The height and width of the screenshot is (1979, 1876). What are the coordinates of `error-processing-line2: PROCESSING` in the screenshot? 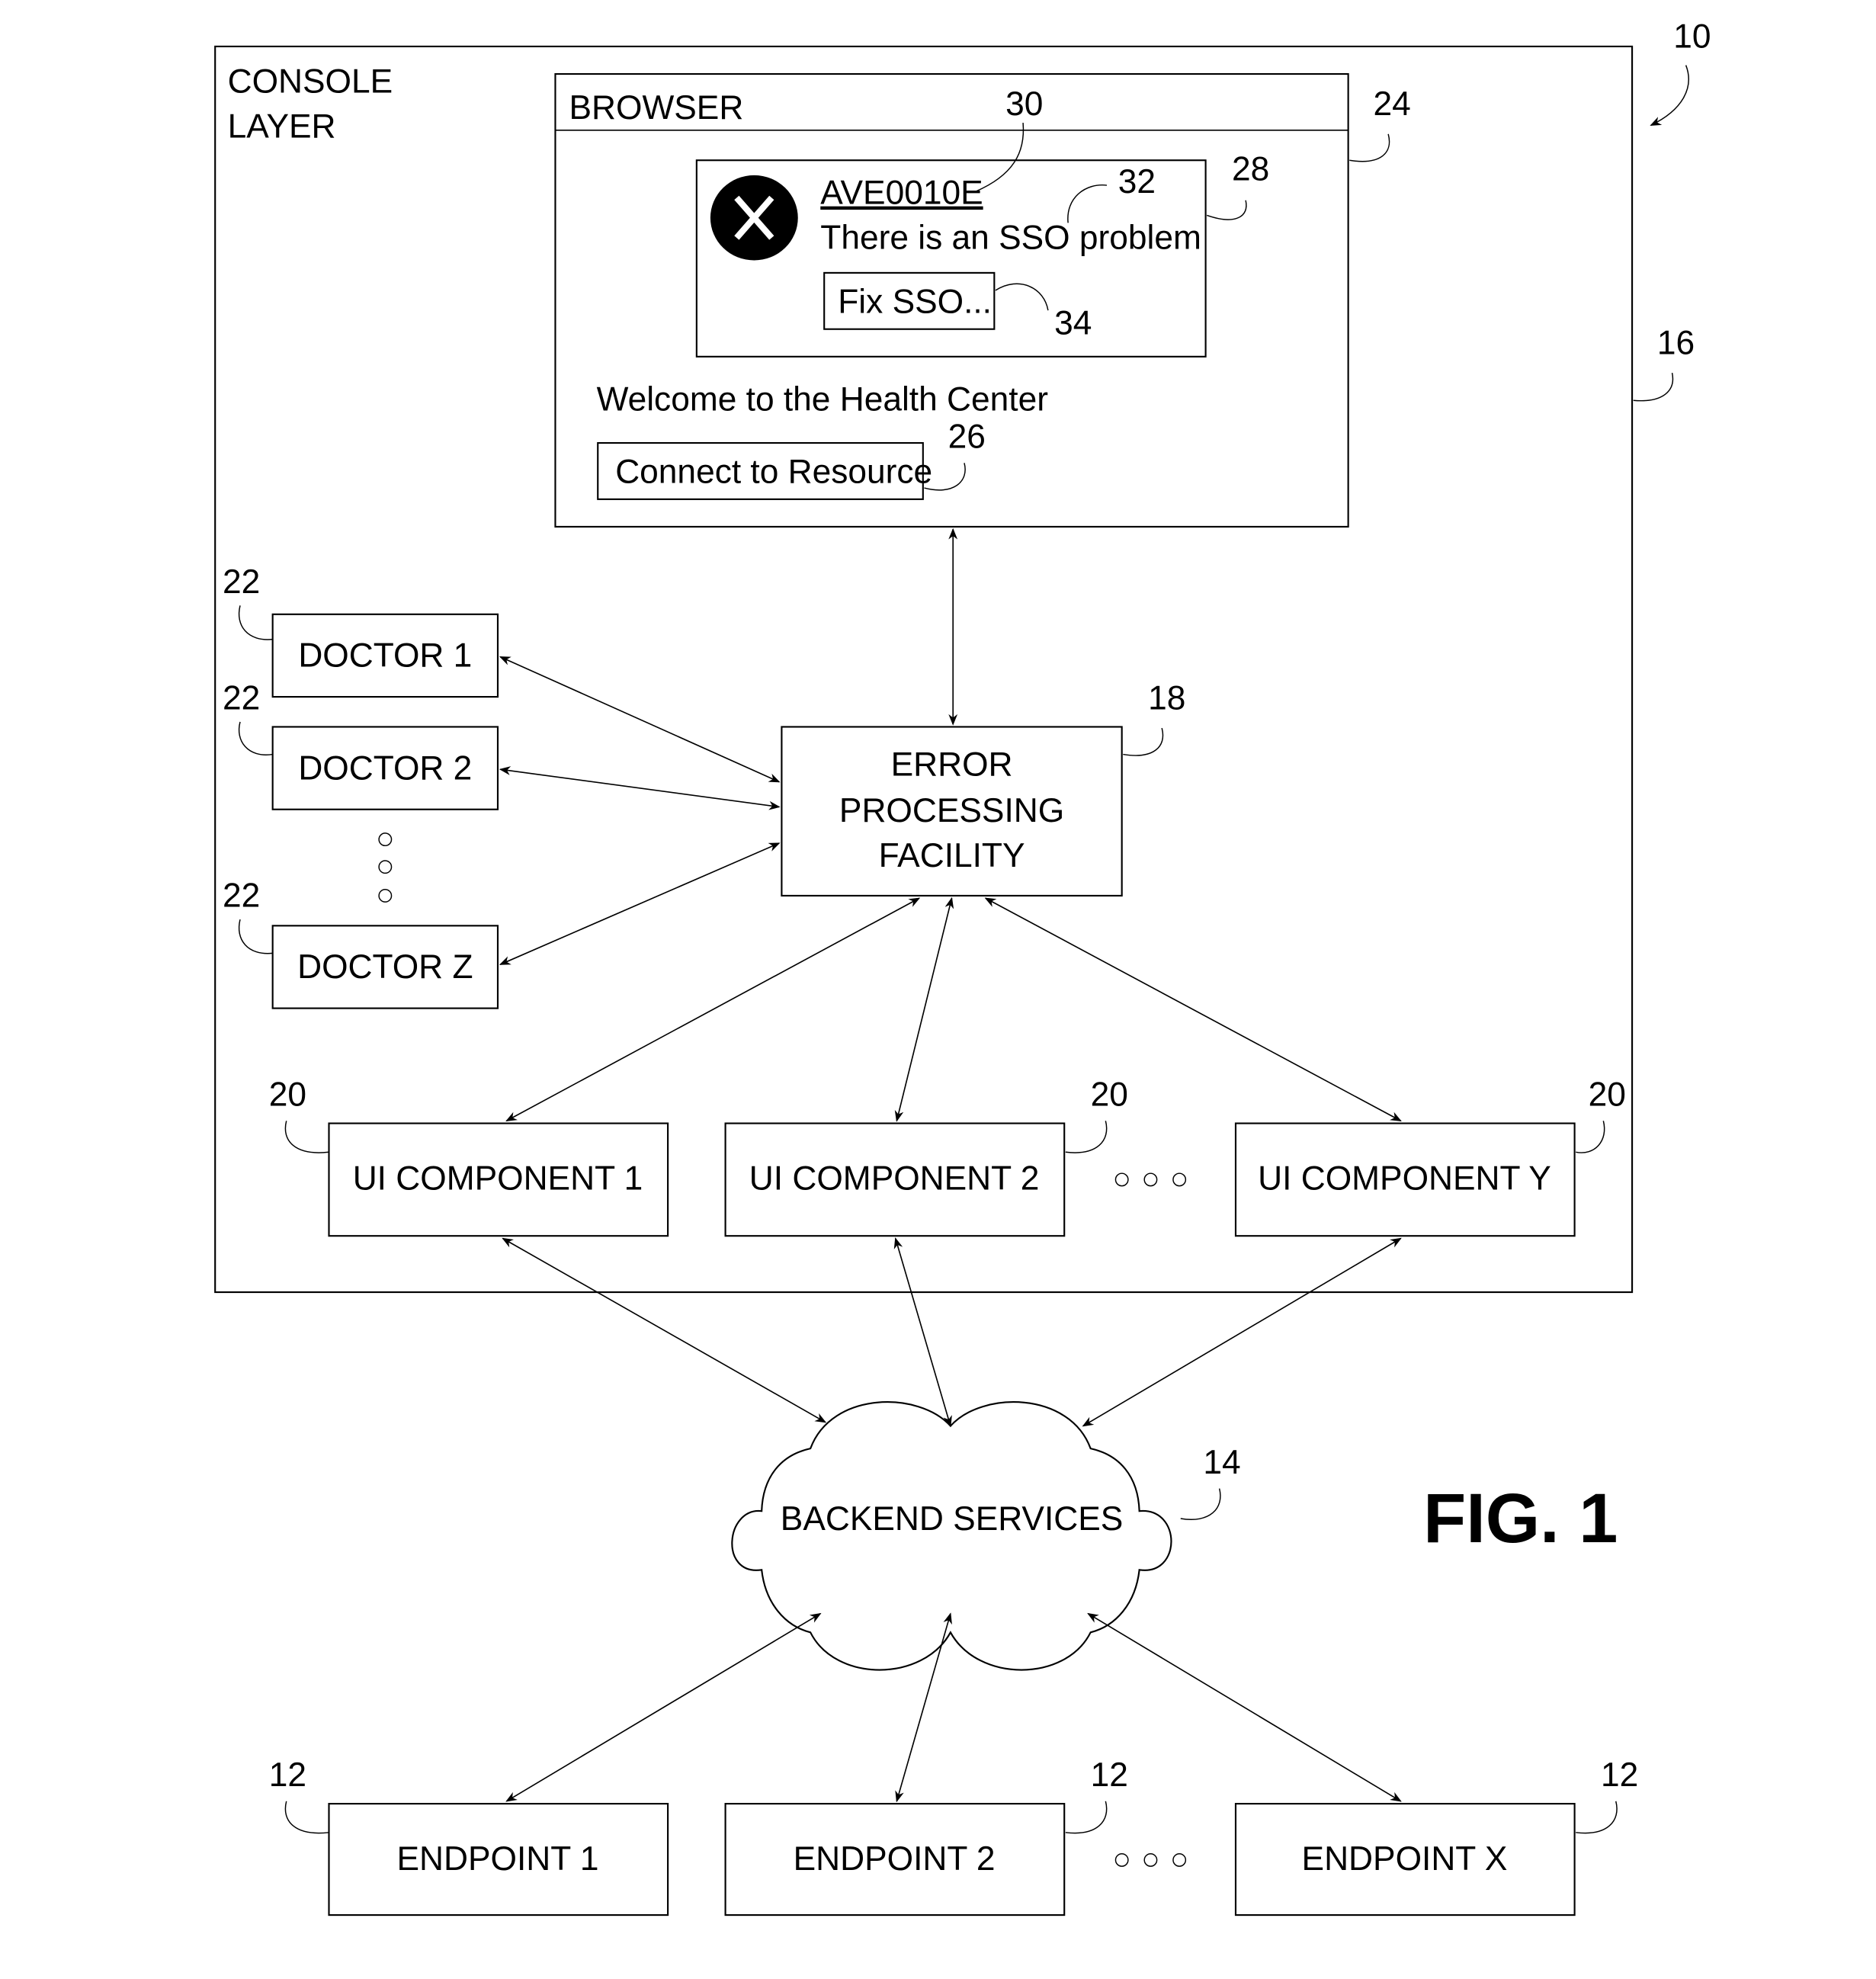 It's located at (951, 810).